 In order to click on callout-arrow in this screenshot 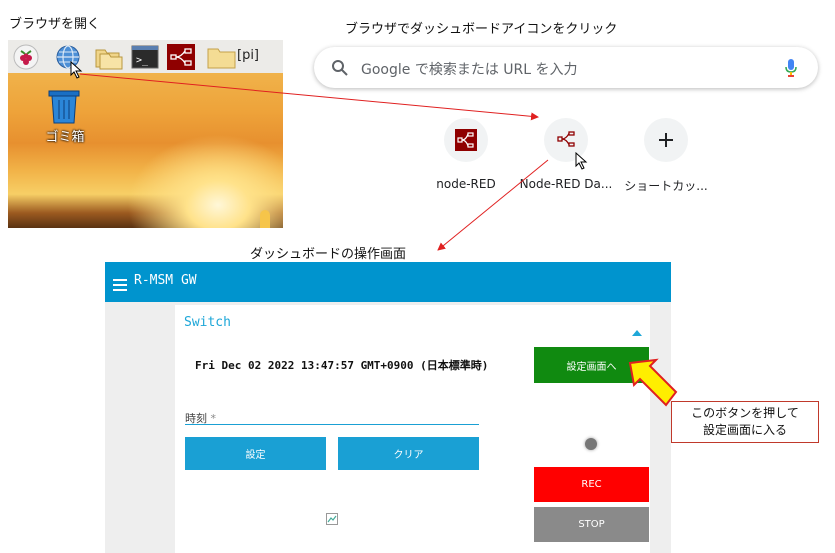, I will do `click(653, 382)`.